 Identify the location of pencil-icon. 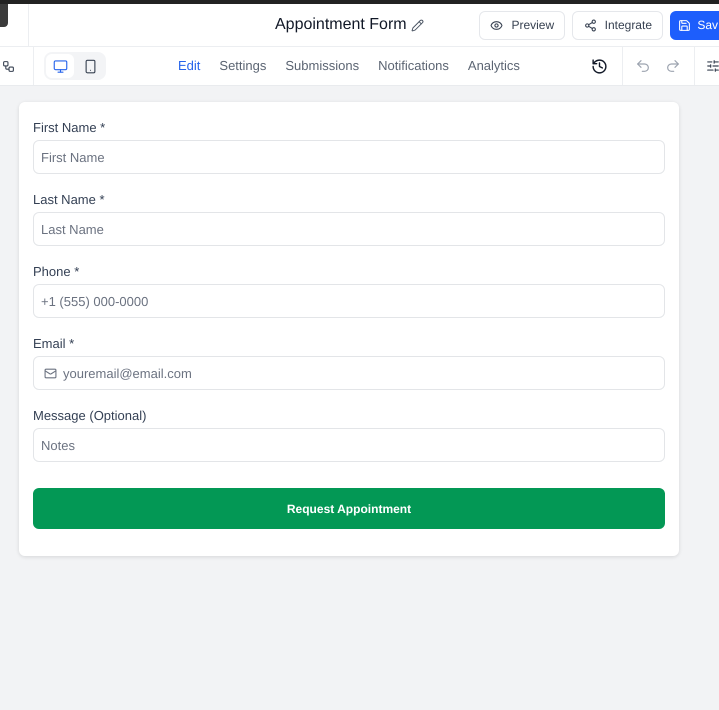
(417, 25).